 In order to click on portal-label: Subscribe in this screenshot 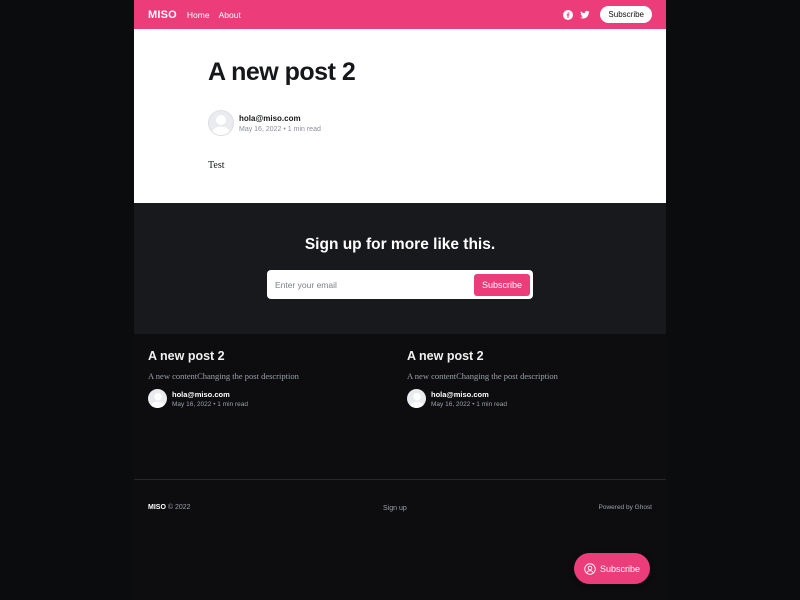, I will do `click(620, 568)`.